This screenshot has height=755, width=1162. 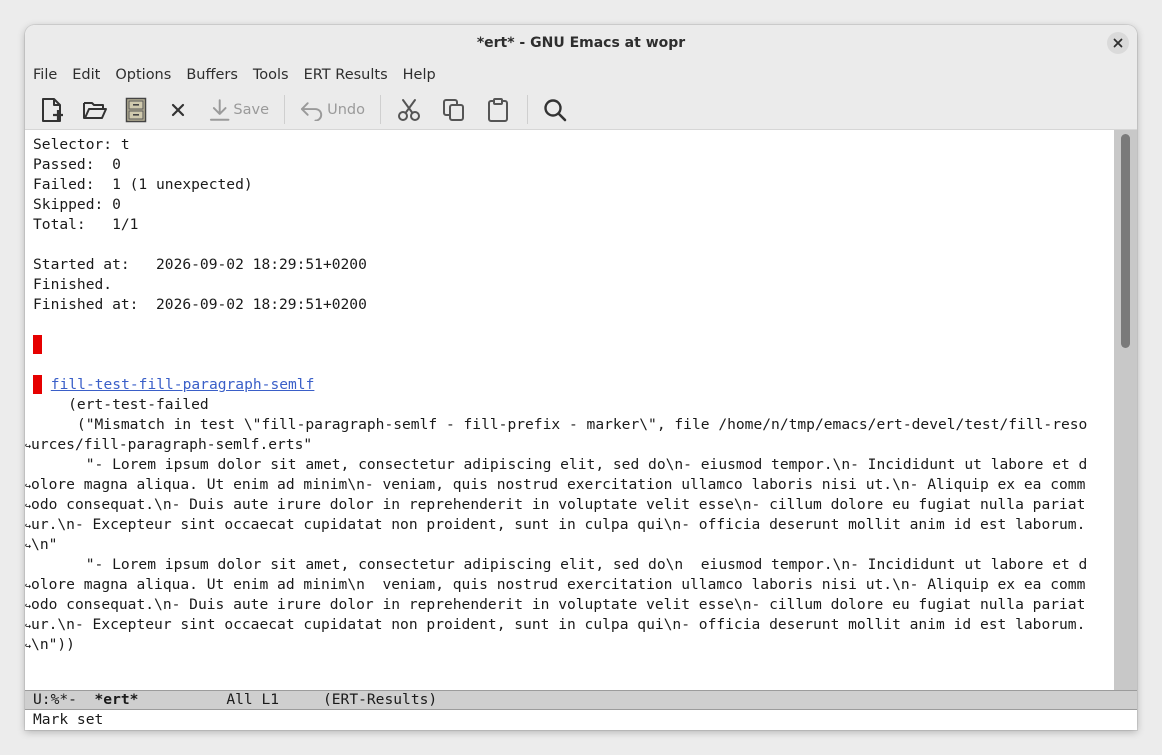 What do you see at coordinates (219, 109) in the screenshot?
I see `download-icon` at bounding box center [219, 109].